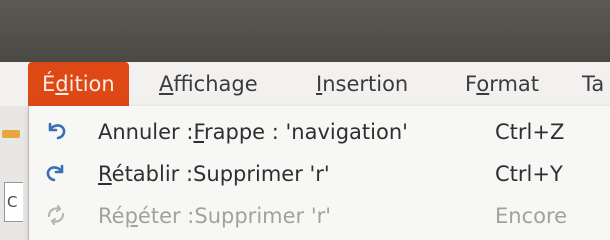  I want to click on menu-insertion: Insertion, so click(362, 84).